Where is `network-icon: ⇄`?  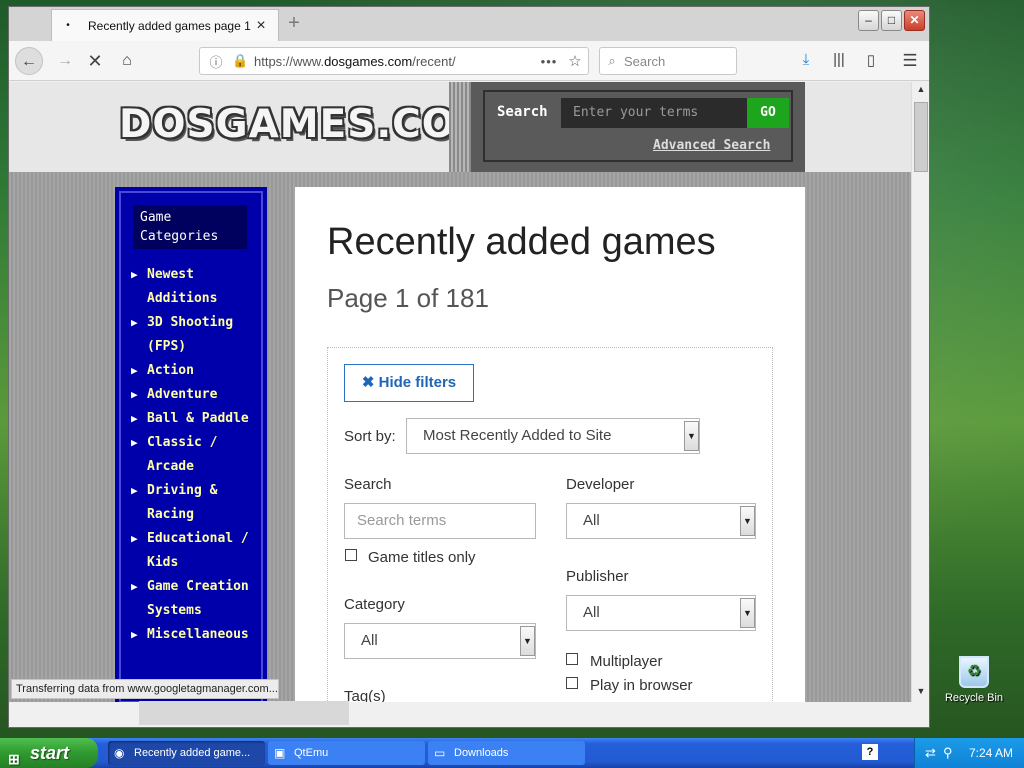 network-icon: ⇄ is located at coordinates (930, 753).